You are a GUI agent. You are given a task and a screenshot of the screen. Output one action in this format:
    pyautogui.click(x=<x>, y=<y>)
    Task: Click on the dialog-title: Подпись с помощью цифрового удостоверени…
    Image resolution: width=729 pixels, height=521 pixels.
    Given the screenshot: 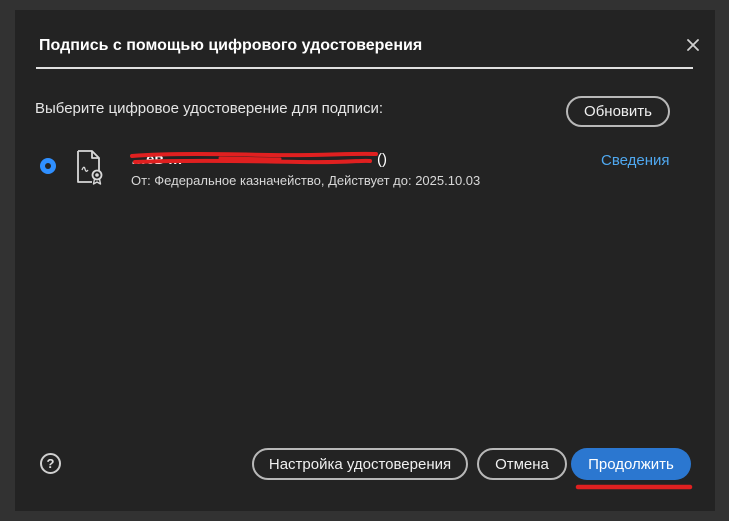 What is the action you would take?
    pyautogui.click(x=231, y=45)
    